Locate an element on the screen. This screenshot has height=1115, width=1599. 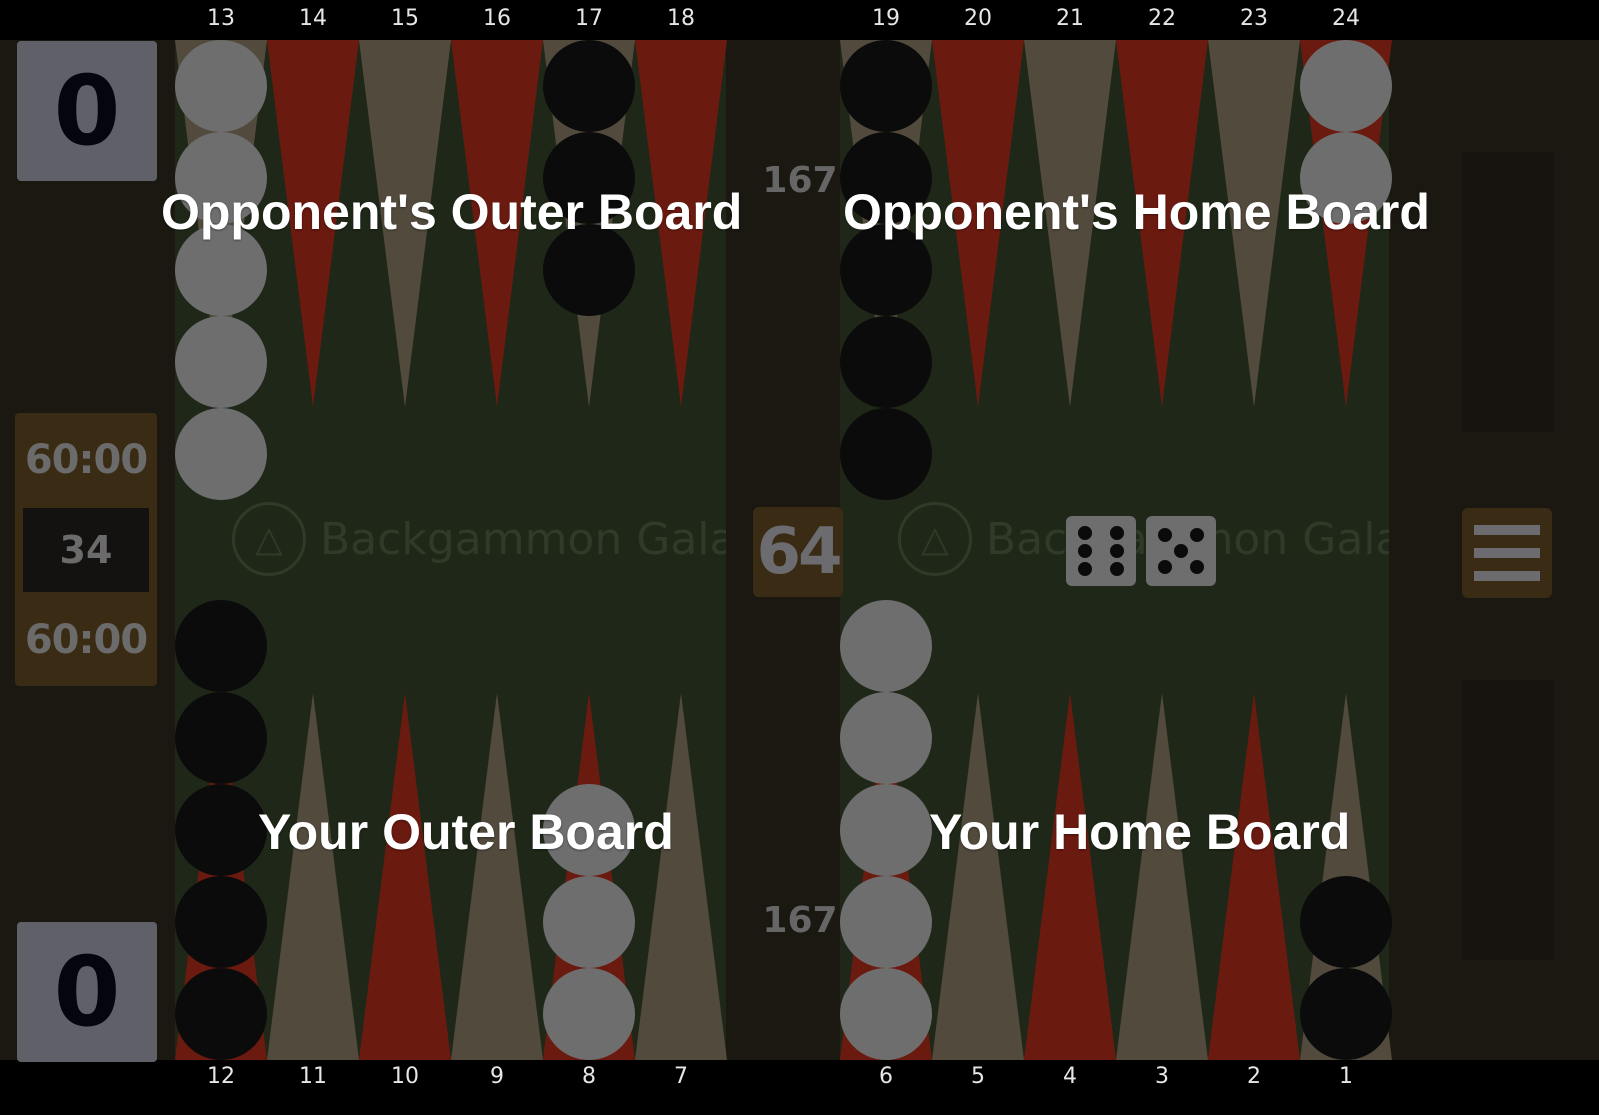
point-number-19: 19 is located at coordinates (886, 18).